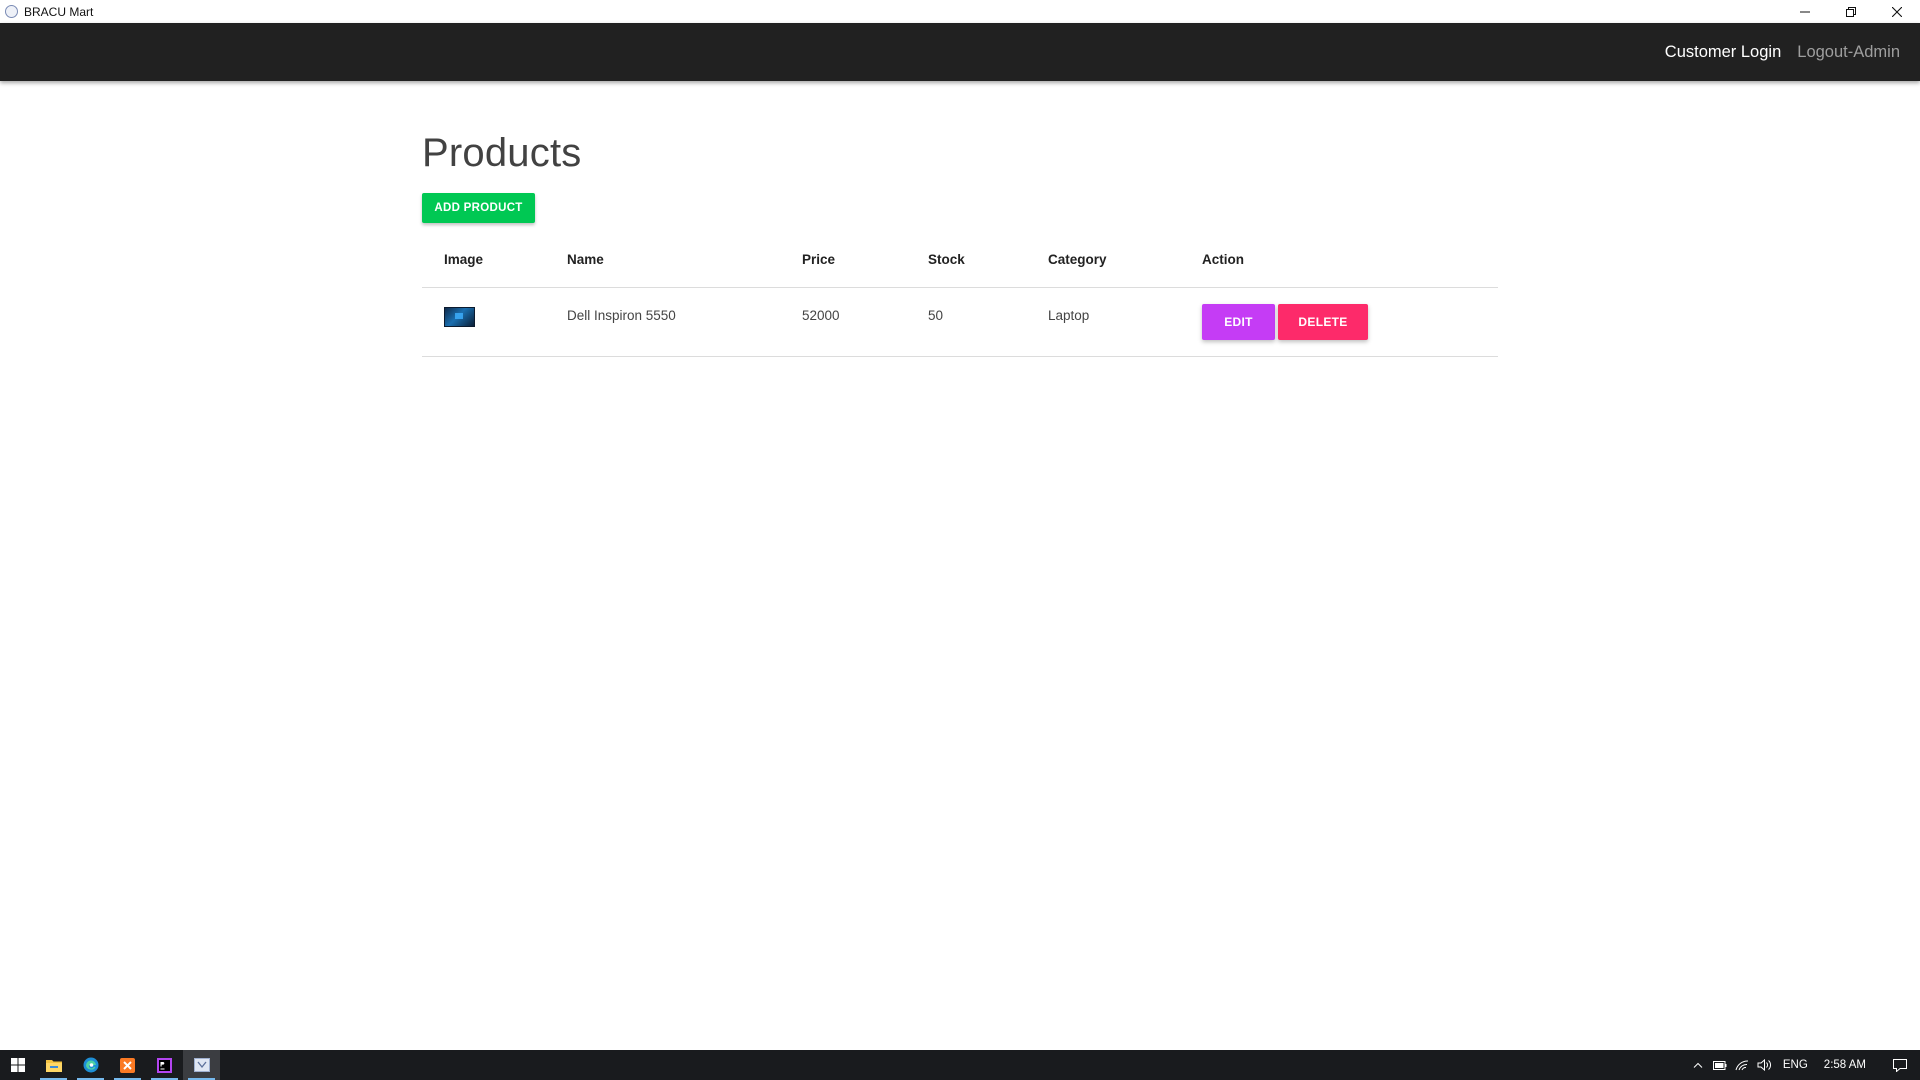  I want to click on wifi-icon, so click(1741, 1064).